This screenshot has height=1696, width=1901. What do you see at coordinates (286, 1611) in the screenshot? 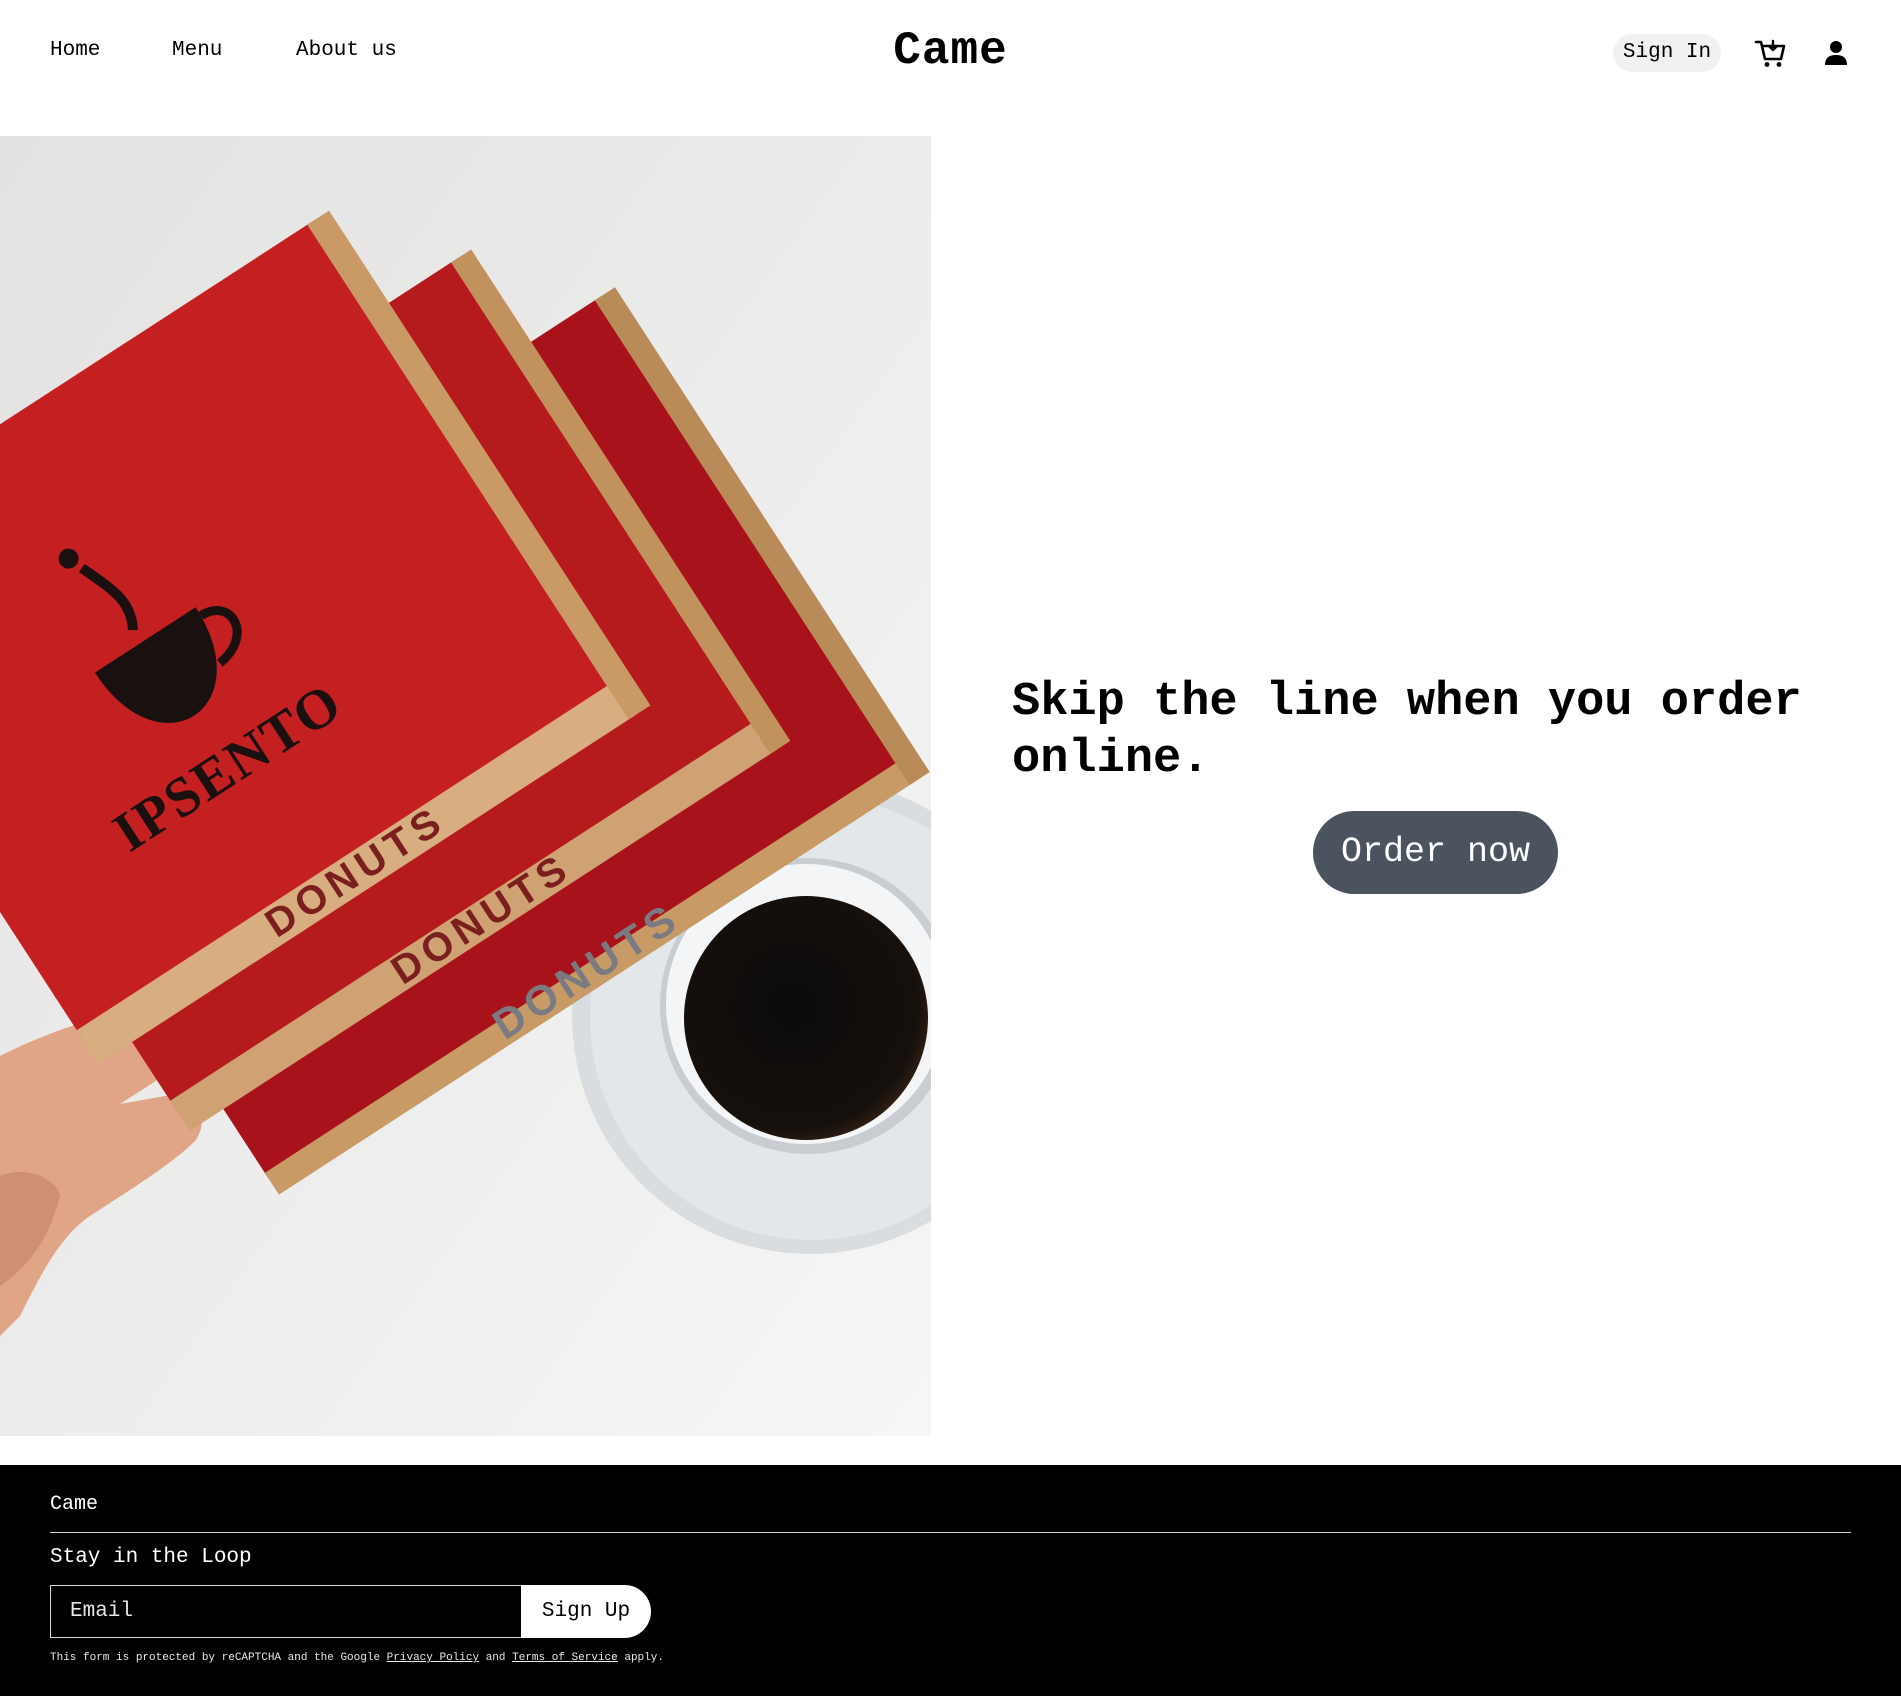
I see `email-field` at bounding box center [286, 1611].